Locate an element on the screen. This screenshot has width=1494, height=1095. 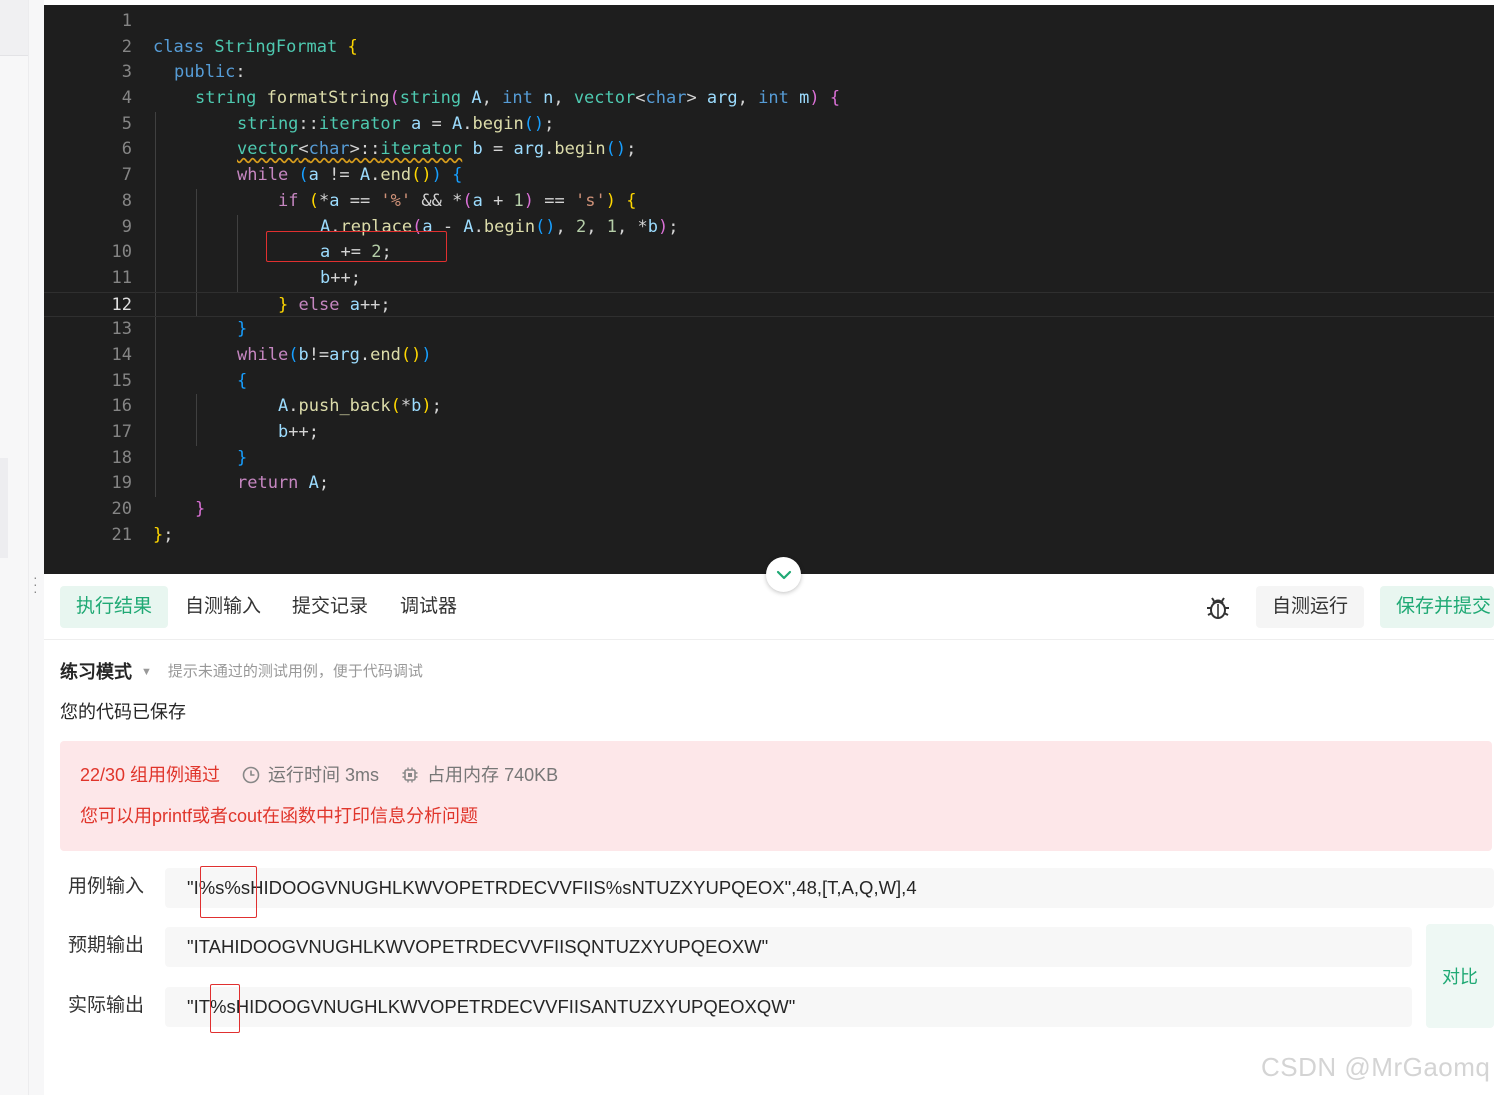
code-text: if (*a == '%' && *(a + 1) == 's') { is located at coordinates (457, 200).